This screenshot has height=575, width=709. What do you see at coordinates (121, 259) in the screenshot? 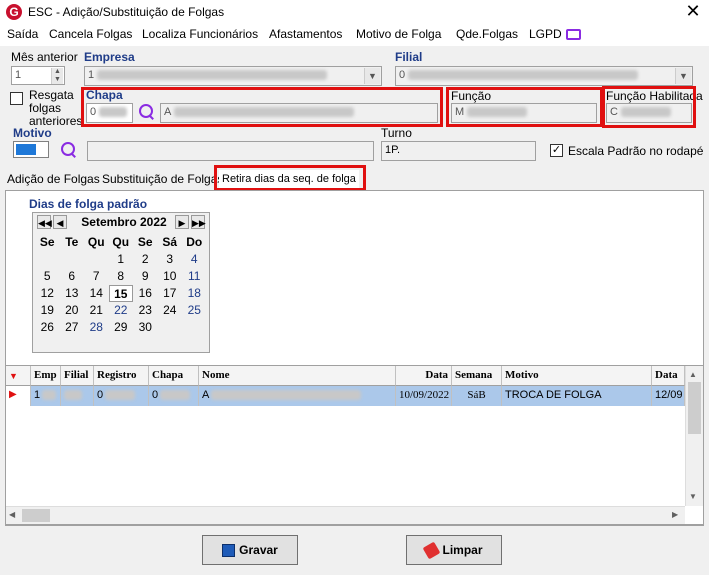
I see `calendar-day: 1` at bounding box center [121, 259].